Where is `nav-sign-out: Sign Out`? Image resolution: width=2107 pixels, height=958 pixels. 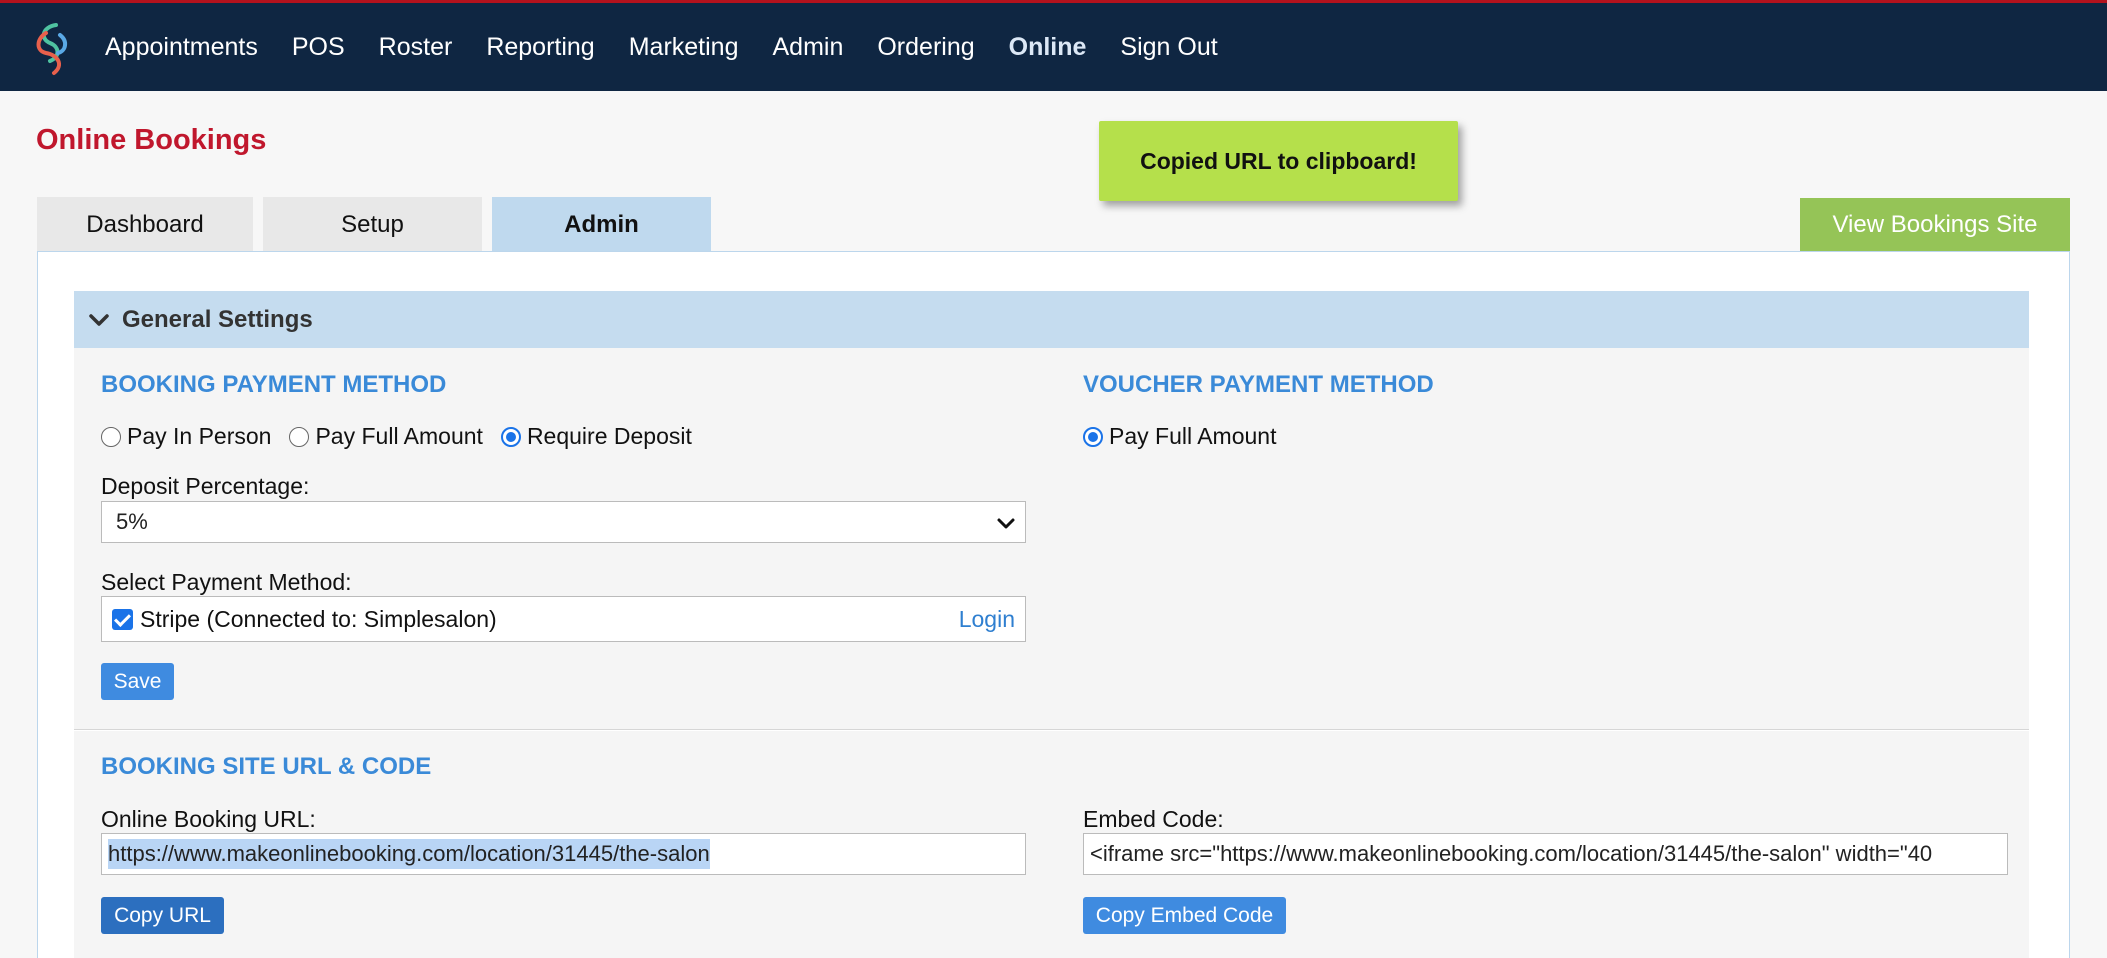
nav-sign-out: Sign Out is located at coordinates (1168, 47).